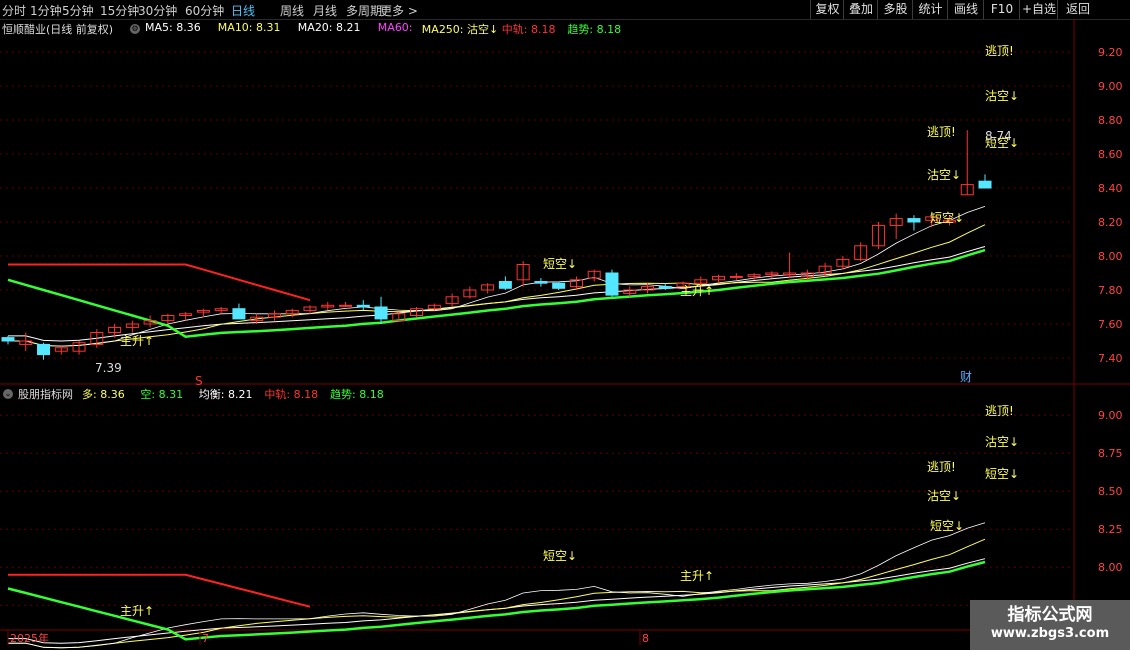 The image size is (1130, 650). What do you see at coordinates (173, 27) in the screenshot?
I see `legend-item: MA5: 8.36` at bounding box center [173, 27].